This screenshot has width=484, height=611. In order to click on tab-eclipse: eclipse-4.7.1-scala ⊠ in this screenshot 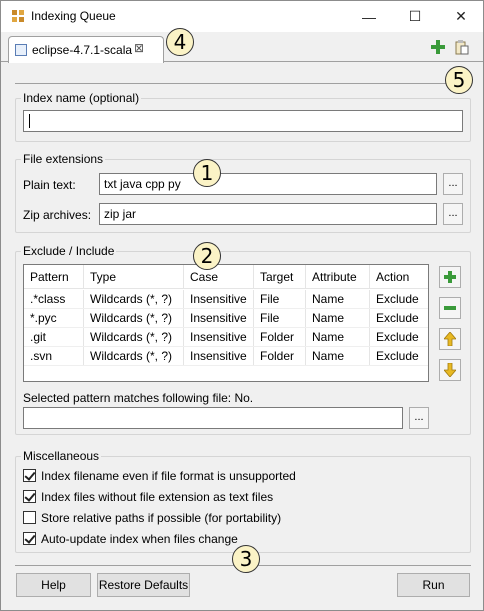, I will do `click(86, 49)`.